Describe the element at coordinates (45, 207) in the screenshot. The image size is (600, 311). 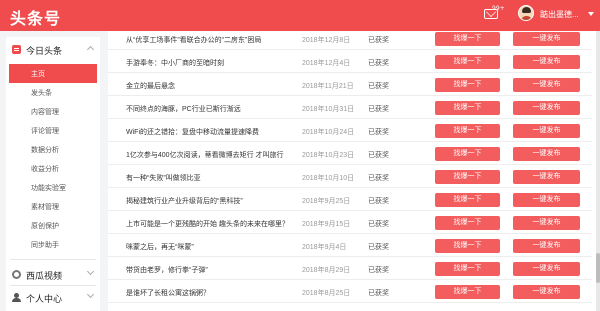
I see `sidebar-item-label: 素材管理` at that location.